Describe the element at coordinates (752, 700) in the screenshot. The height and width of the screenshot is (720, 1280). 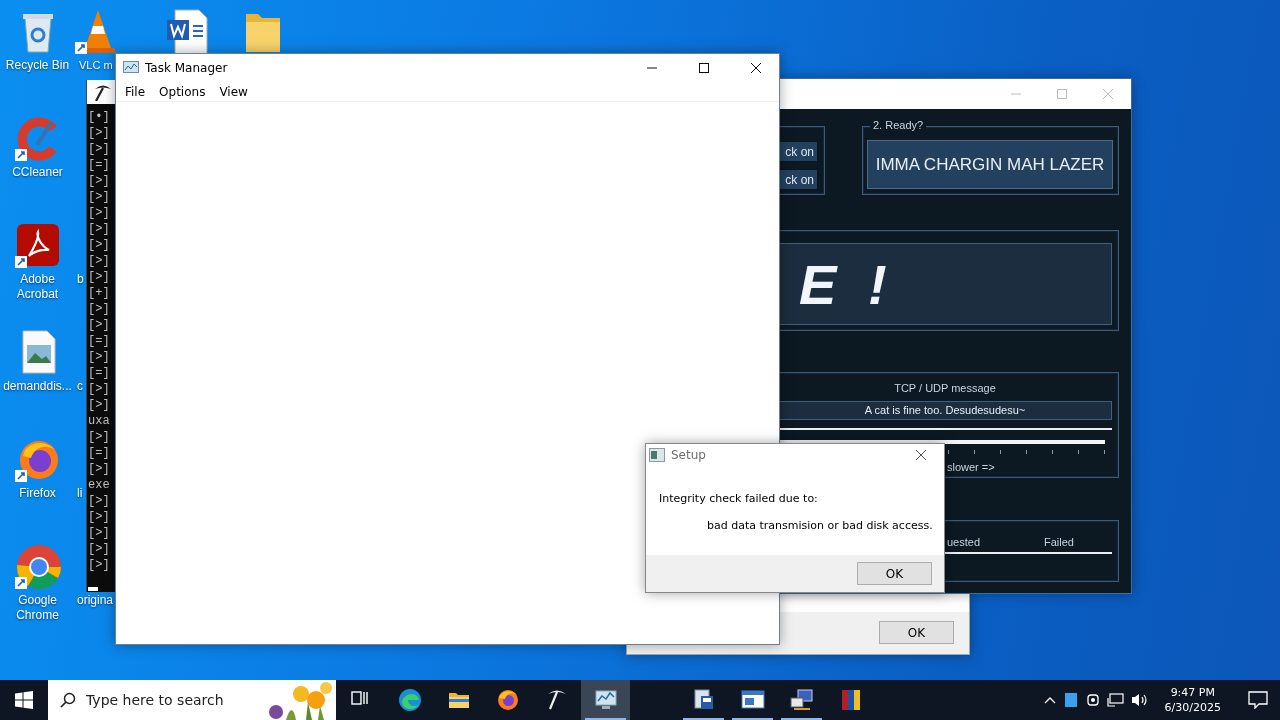
I see `window-icon` at that location.